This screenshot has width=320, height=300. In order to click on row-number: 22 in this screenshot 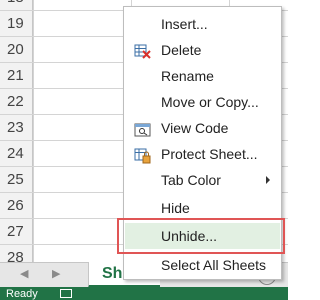, I will do `click(16, 101)`.